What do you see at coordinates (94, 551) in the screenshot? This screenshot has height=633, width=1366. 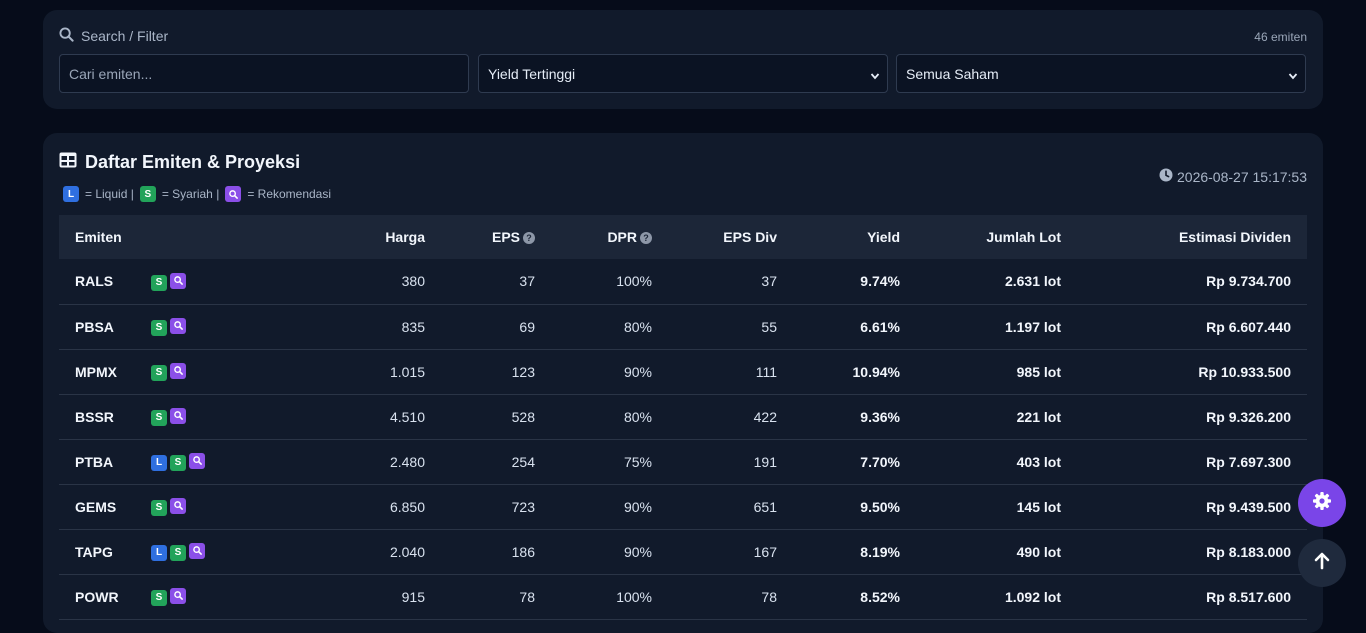 I see `emiten-code-cell: TAPG` at bounding box center [94, 551].